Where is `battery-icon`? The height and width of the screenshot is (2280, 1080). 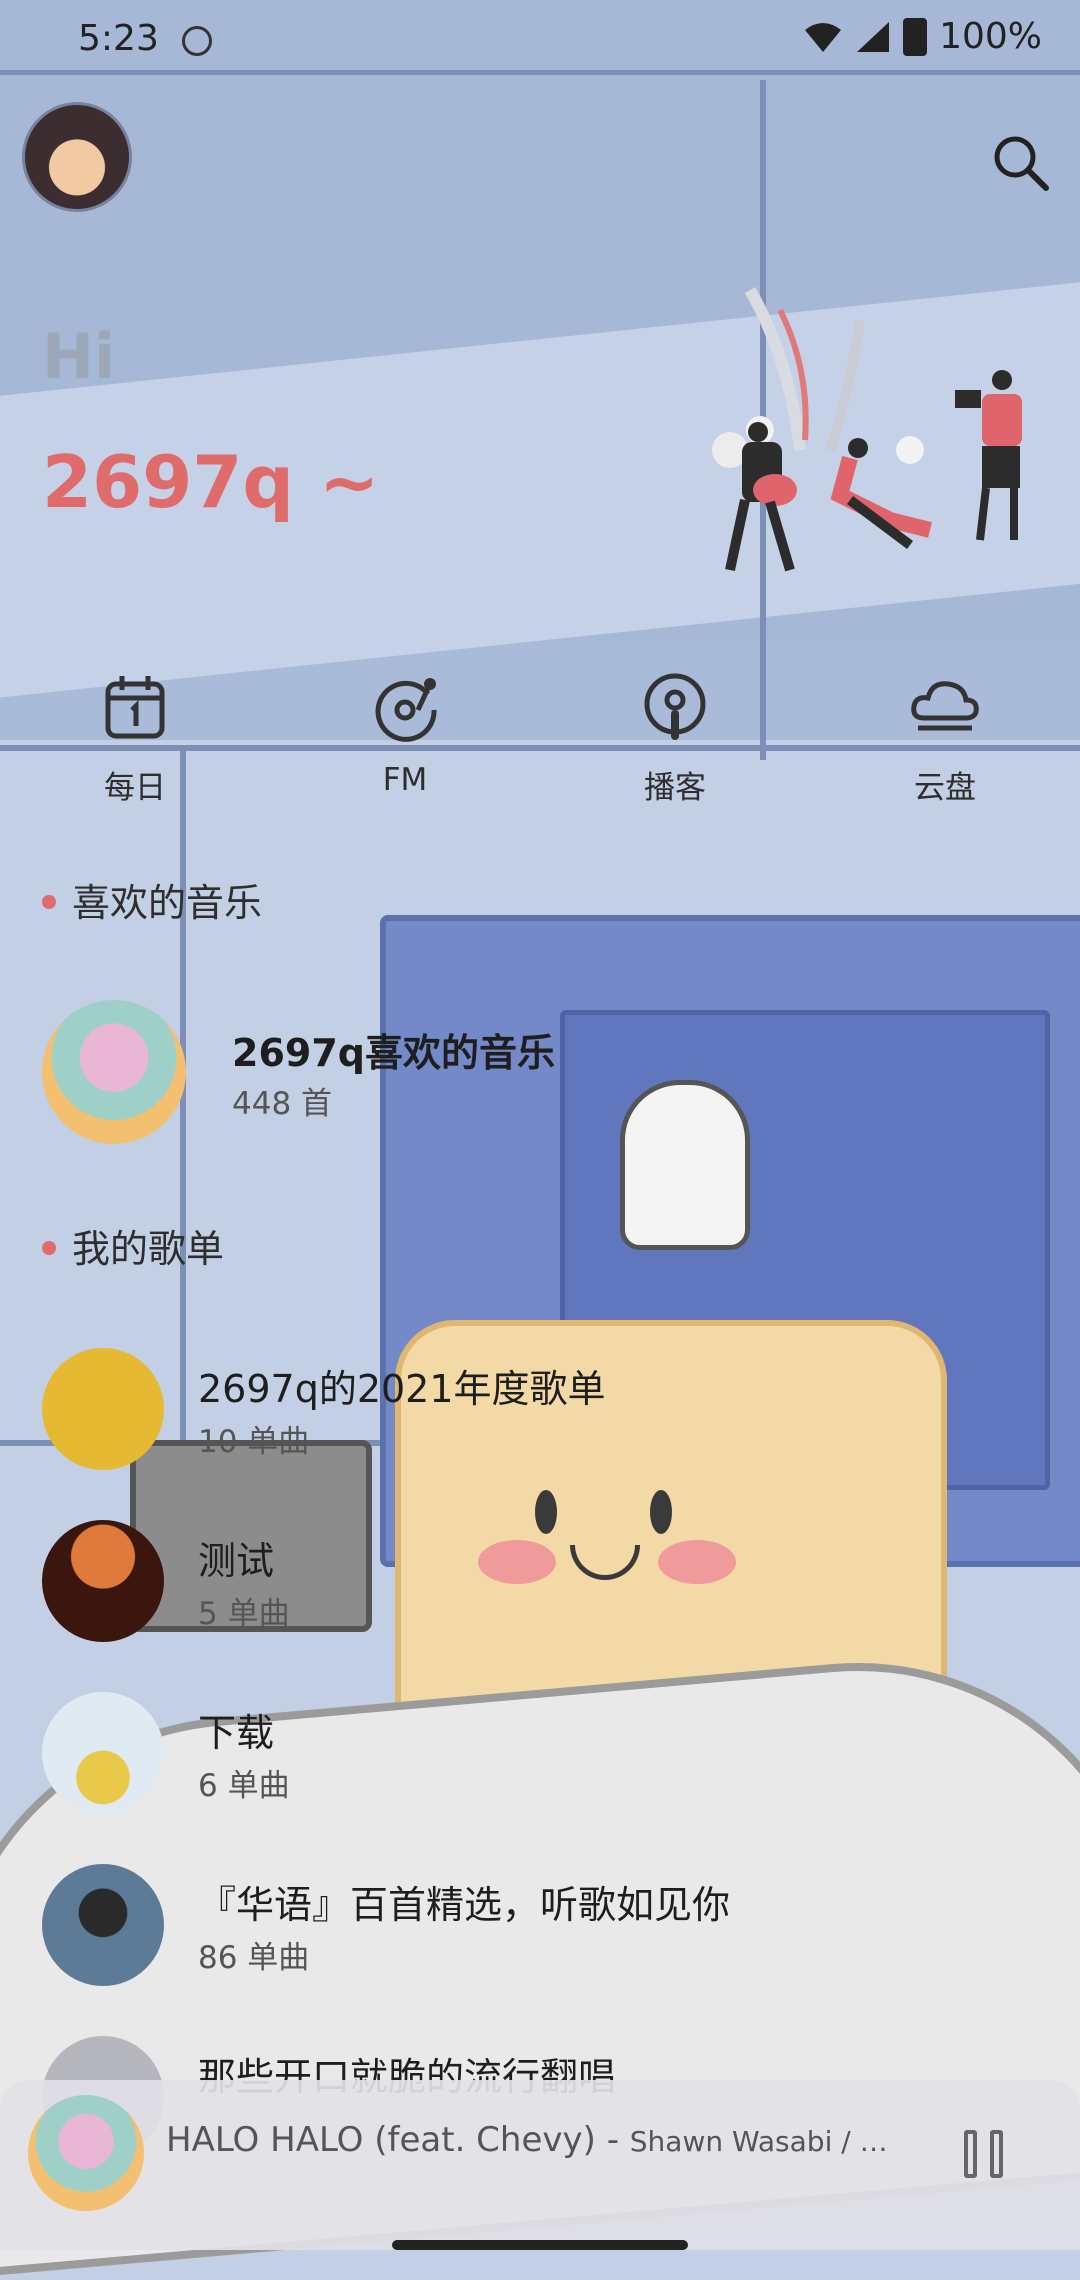
battery-icon is located at coordinates (915, 36).